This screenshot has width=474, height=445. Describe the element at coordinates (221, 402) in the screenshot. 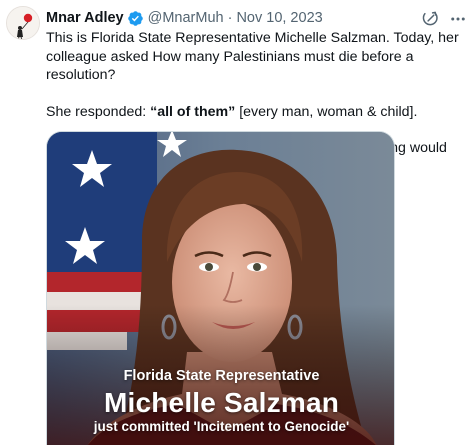

I see `caption-line-2: Michelle Salzman` at that location.